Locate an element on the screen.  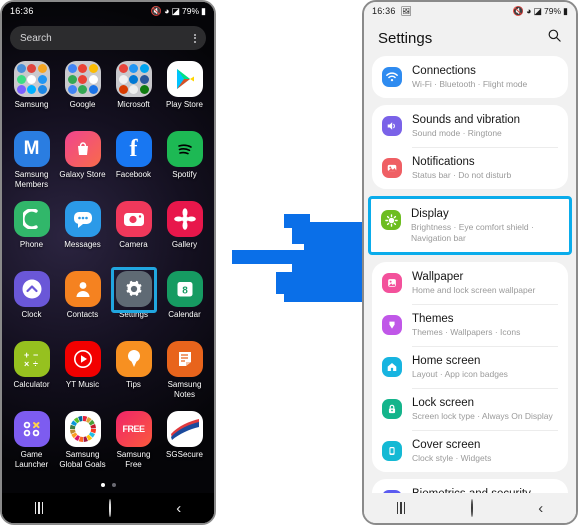
app-label: Tips is located at coordinates (133, 384).